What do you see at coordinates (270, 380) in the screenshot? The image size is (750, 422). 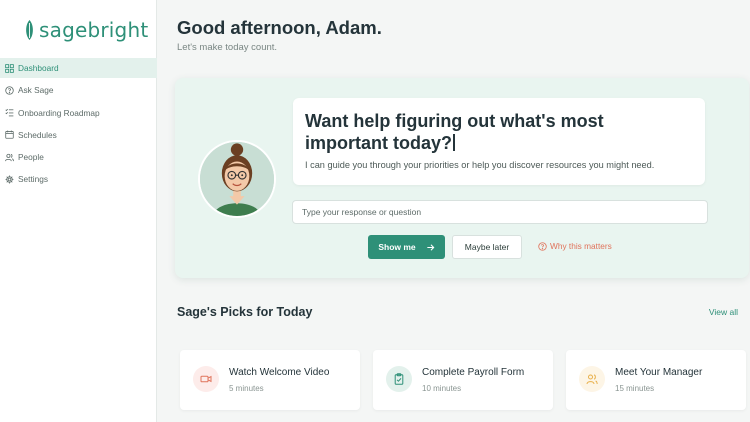 I see `pick-card-welcome-video: Watch Welcome Video 5 minutes` at bounding box center [270, 380].